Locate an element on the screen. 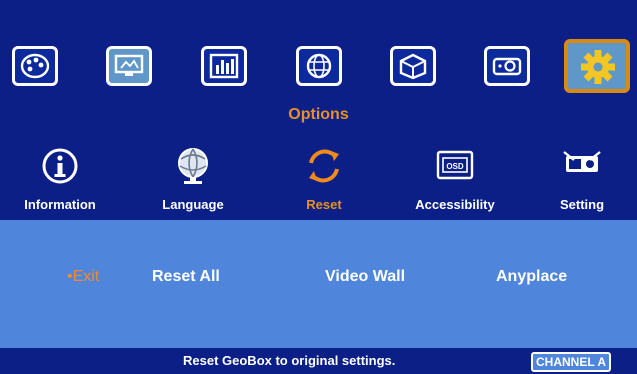 This screenshot has width=637, height=374. option-label: Reset All is located at coordinates (186, 276).